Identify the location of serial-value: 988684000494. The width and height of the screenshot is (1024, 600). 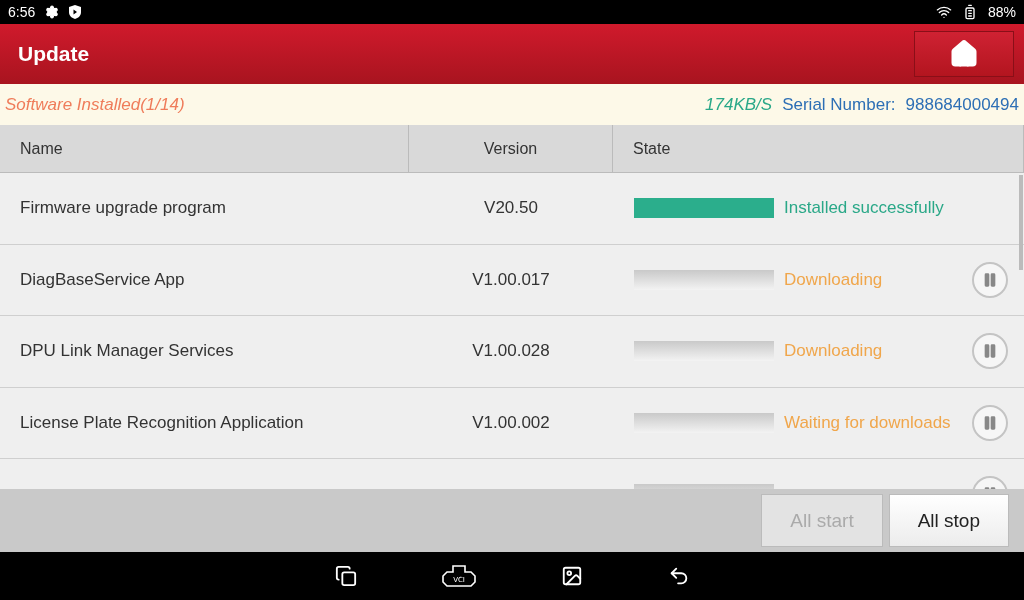
(962, 104).